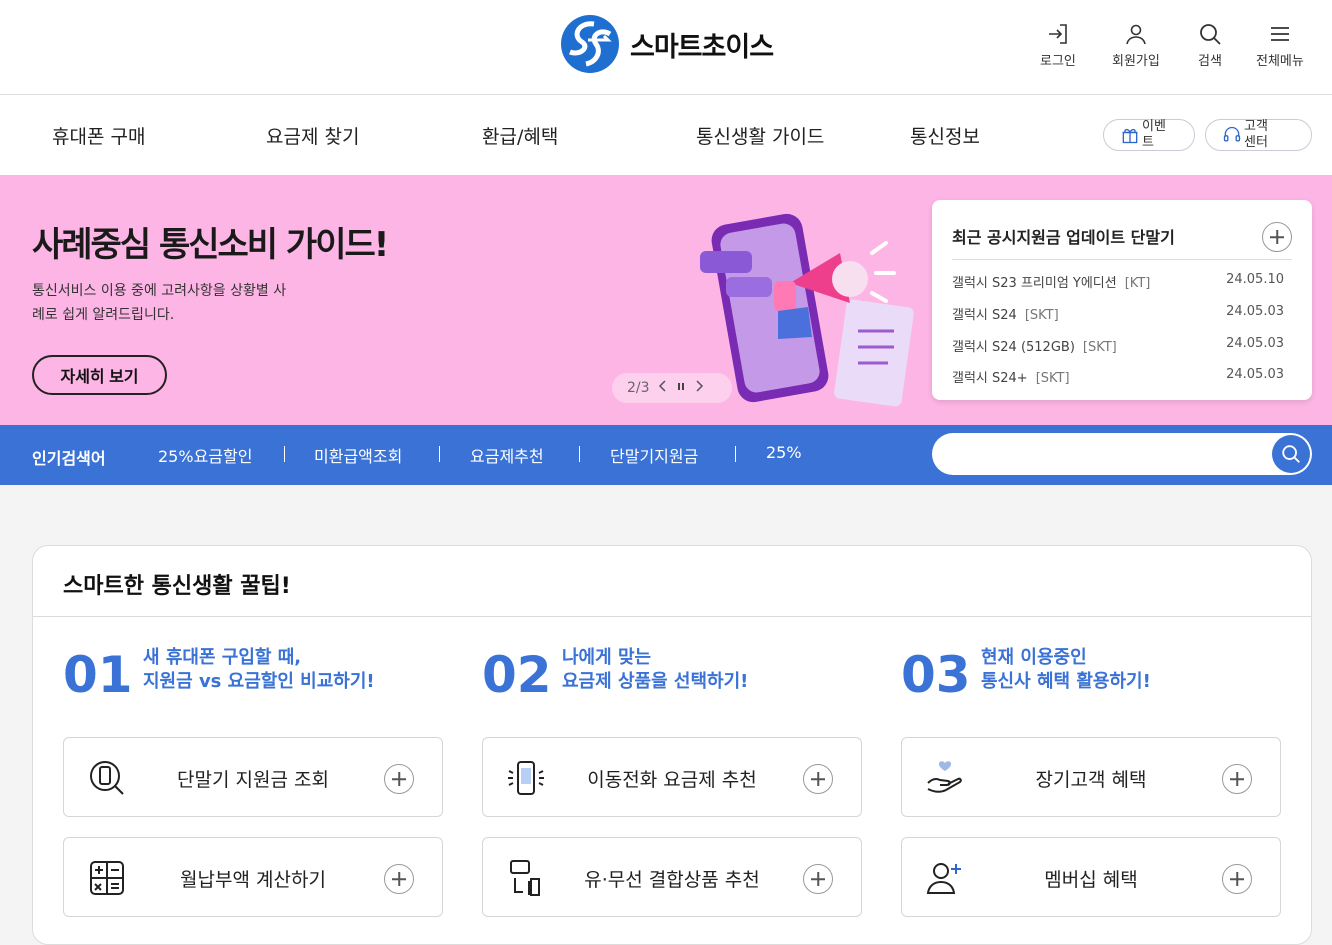  What do you see at coordinates (672, 880) in the screenshot?
I see `box-label: 유·무선 결합상품 추천` at bounding box center [672, 880].